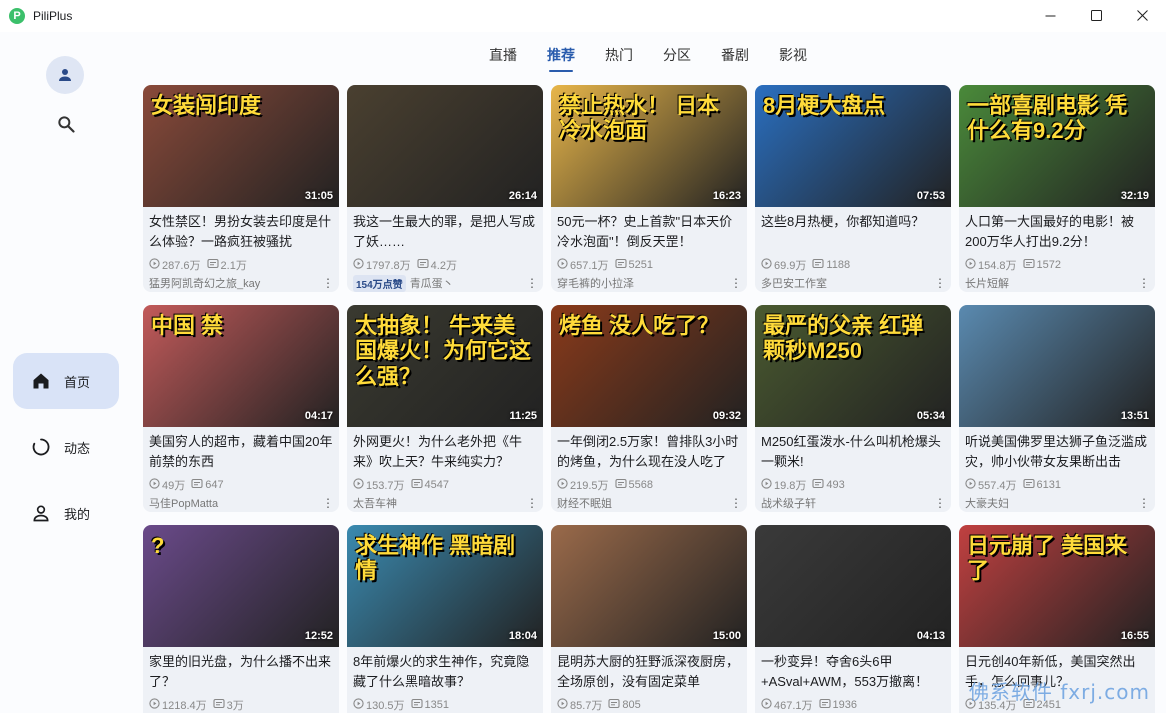 This screenshot has width=1166, height=713. I want to click on maximize-button, so click(1096, 15).